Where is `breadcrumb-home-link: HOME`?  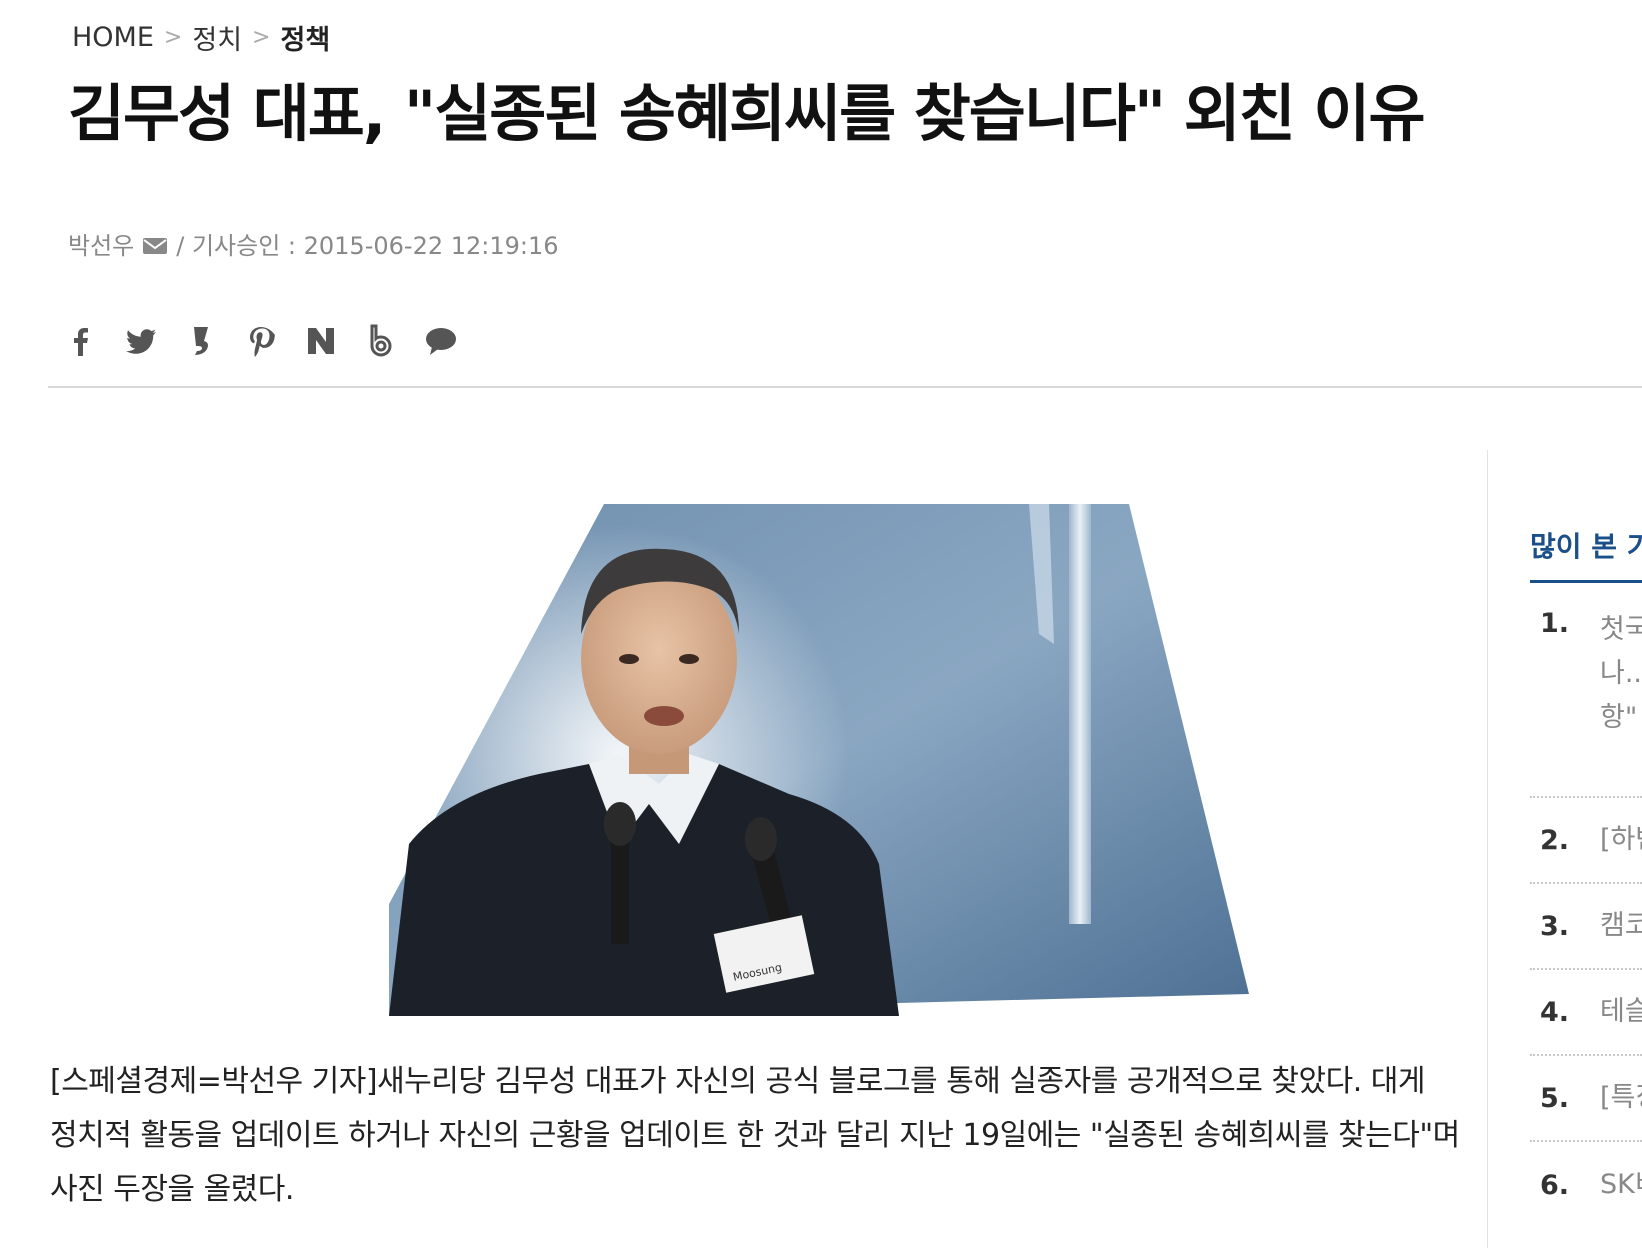 breadcrumb-home-link: HOME is located at coordinates (113, 37).